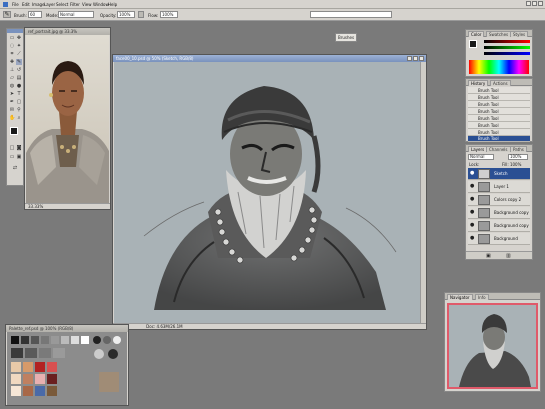  I want to click on eyedropper-icon: ⚲, so click(19, 110).